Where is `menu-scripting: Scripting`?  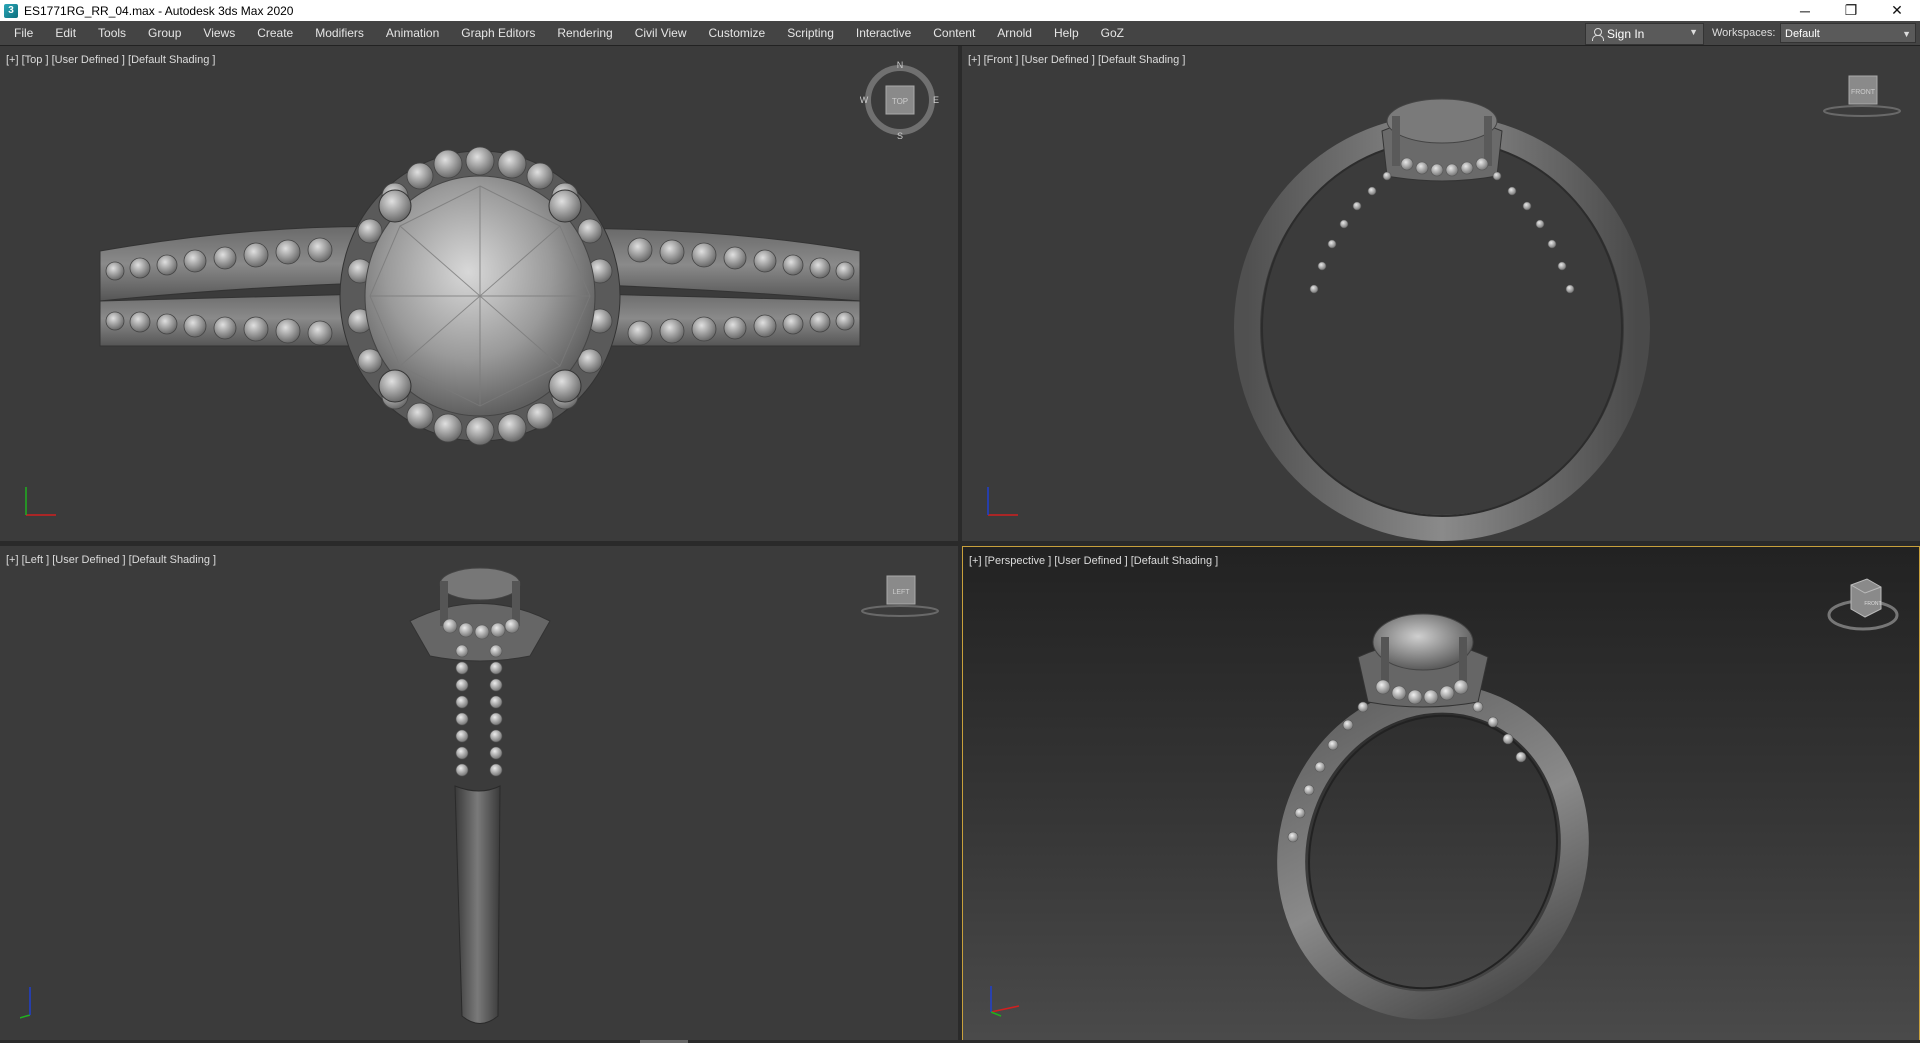
menu-scripting: Scripting is located at coordinates (810, 33).